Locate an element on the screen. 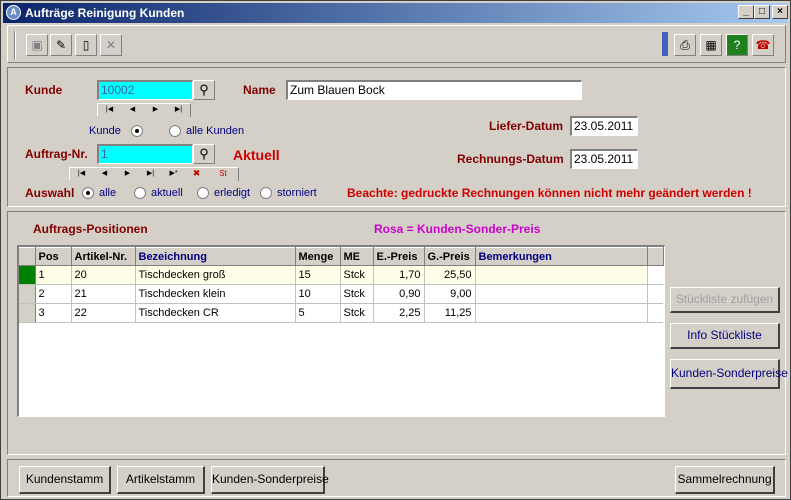  calculator-icon: ▦ is located at coordinates (711, 45).